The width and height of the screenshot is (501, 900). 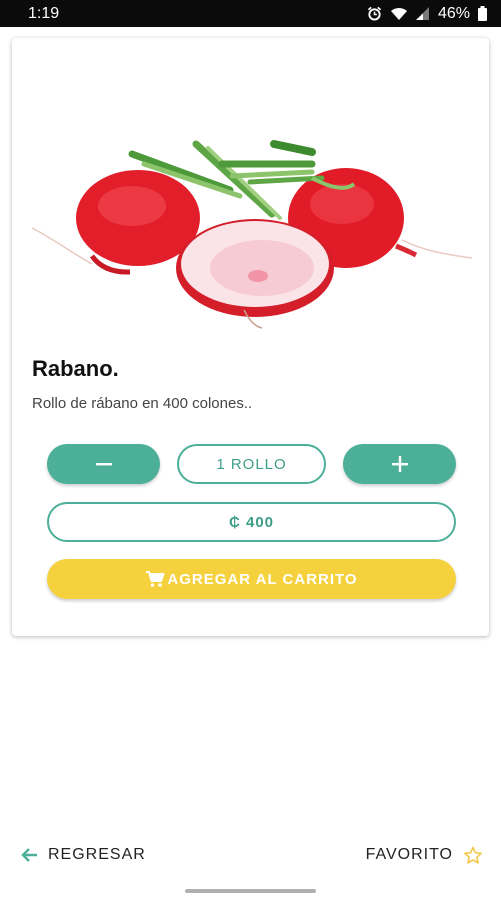 I want to click on status-bar: 1:19 46%, so click(x=250, y=13).